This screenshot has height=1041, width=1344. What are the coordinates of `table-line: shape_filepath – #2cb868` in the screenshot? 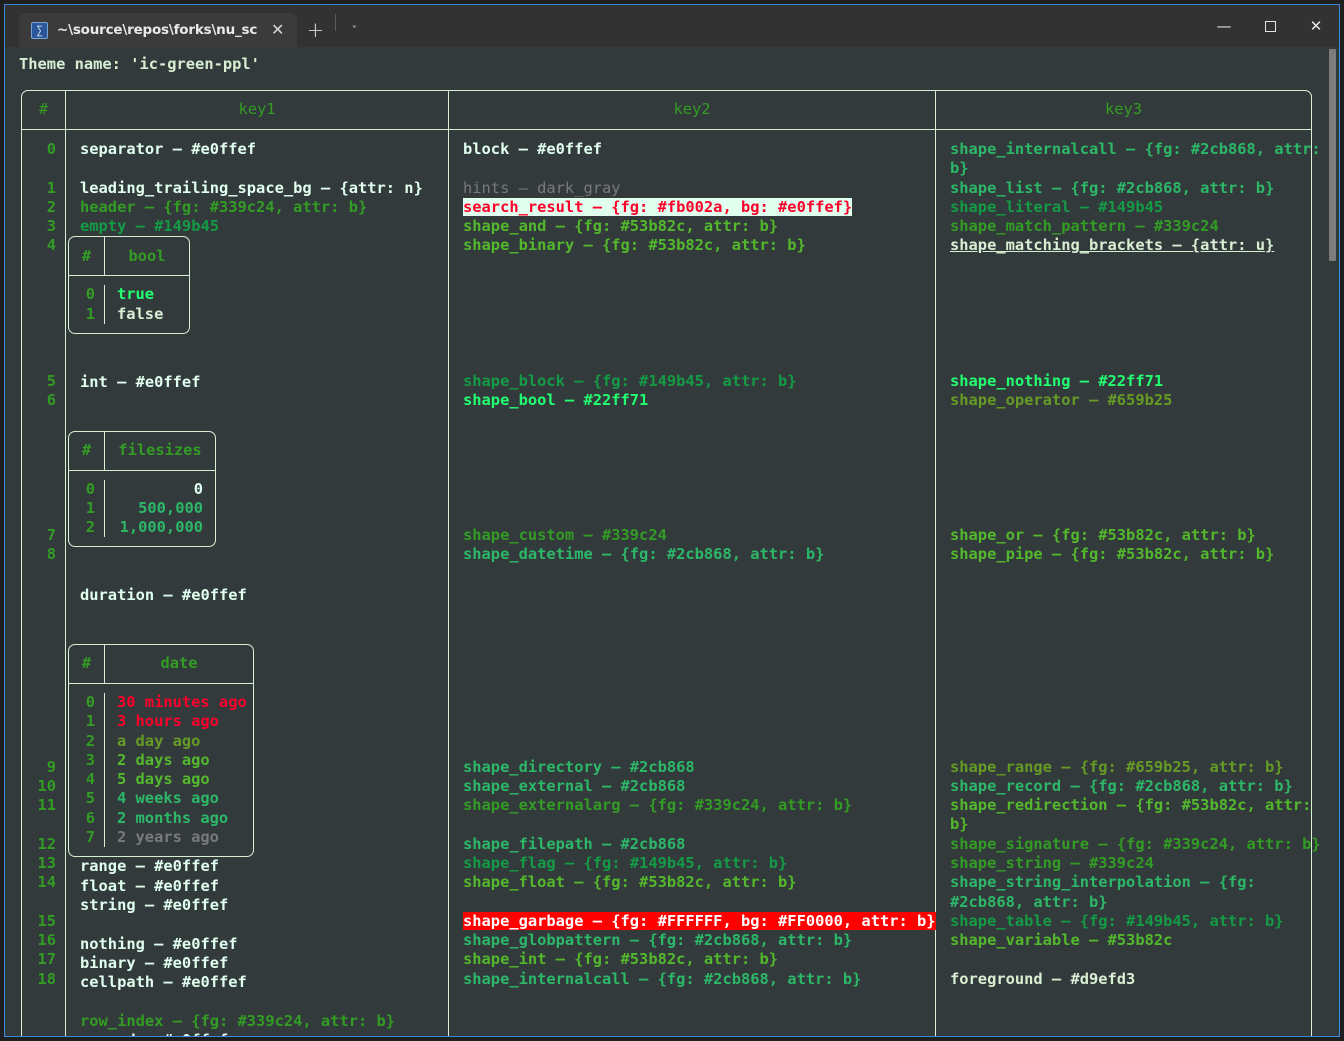 It's located at (574, 843).